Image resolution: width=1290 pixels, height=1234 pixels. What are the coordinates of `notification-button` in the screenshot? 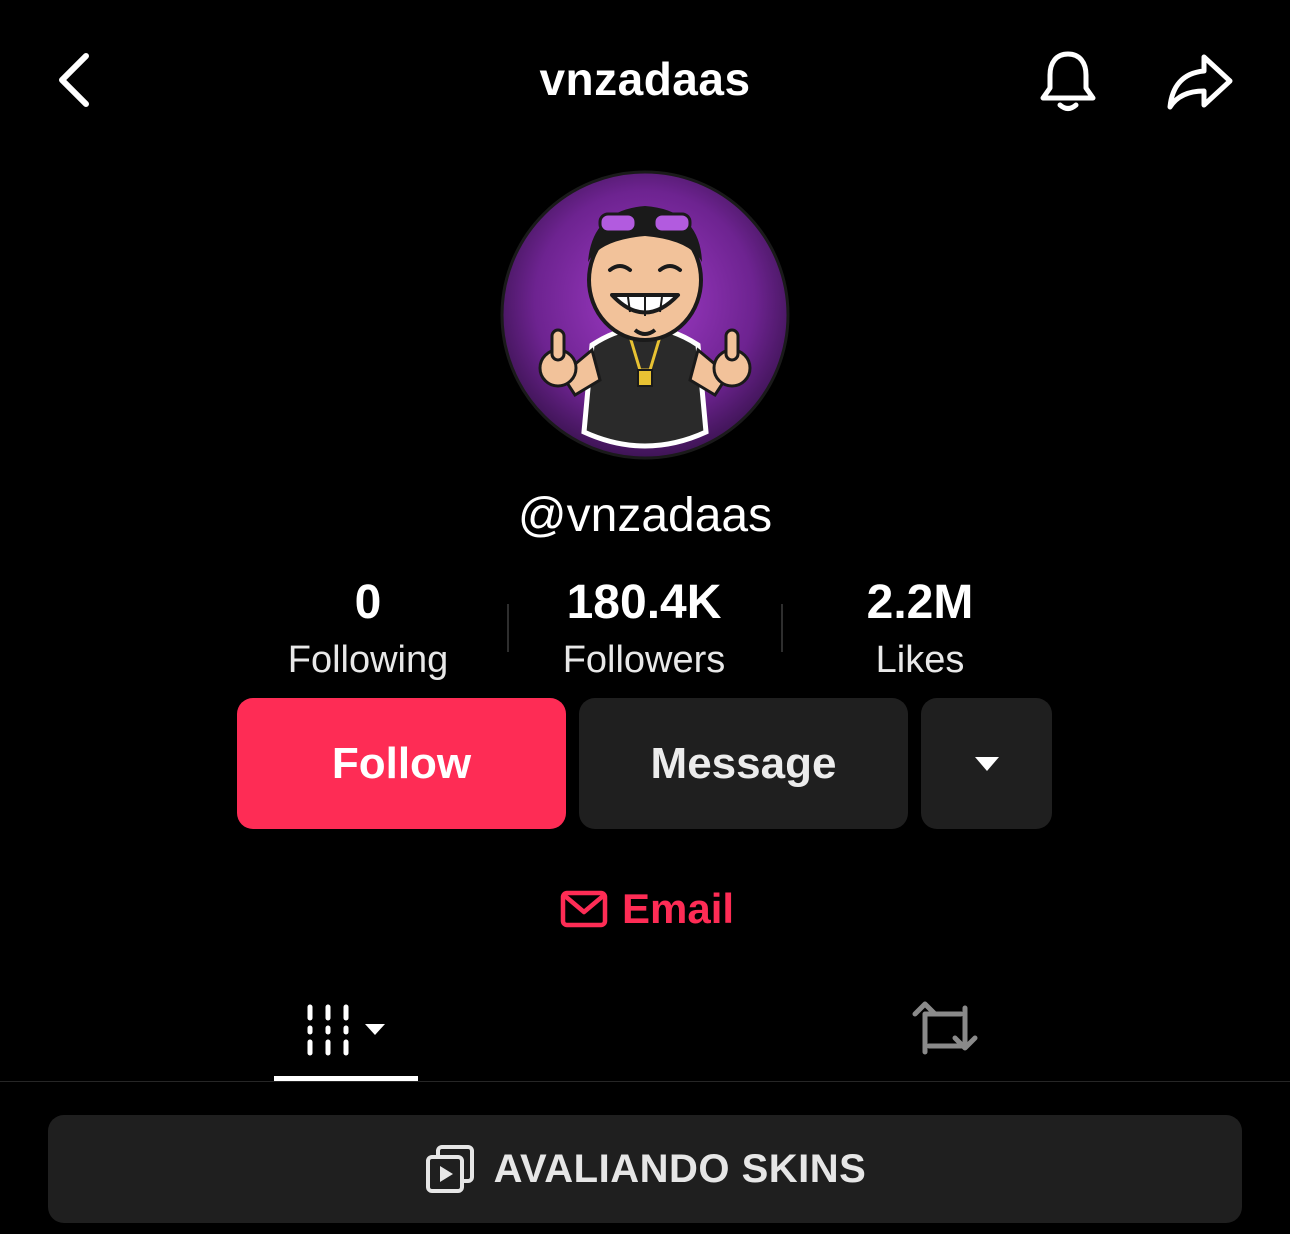 It's located at (1068, 82).